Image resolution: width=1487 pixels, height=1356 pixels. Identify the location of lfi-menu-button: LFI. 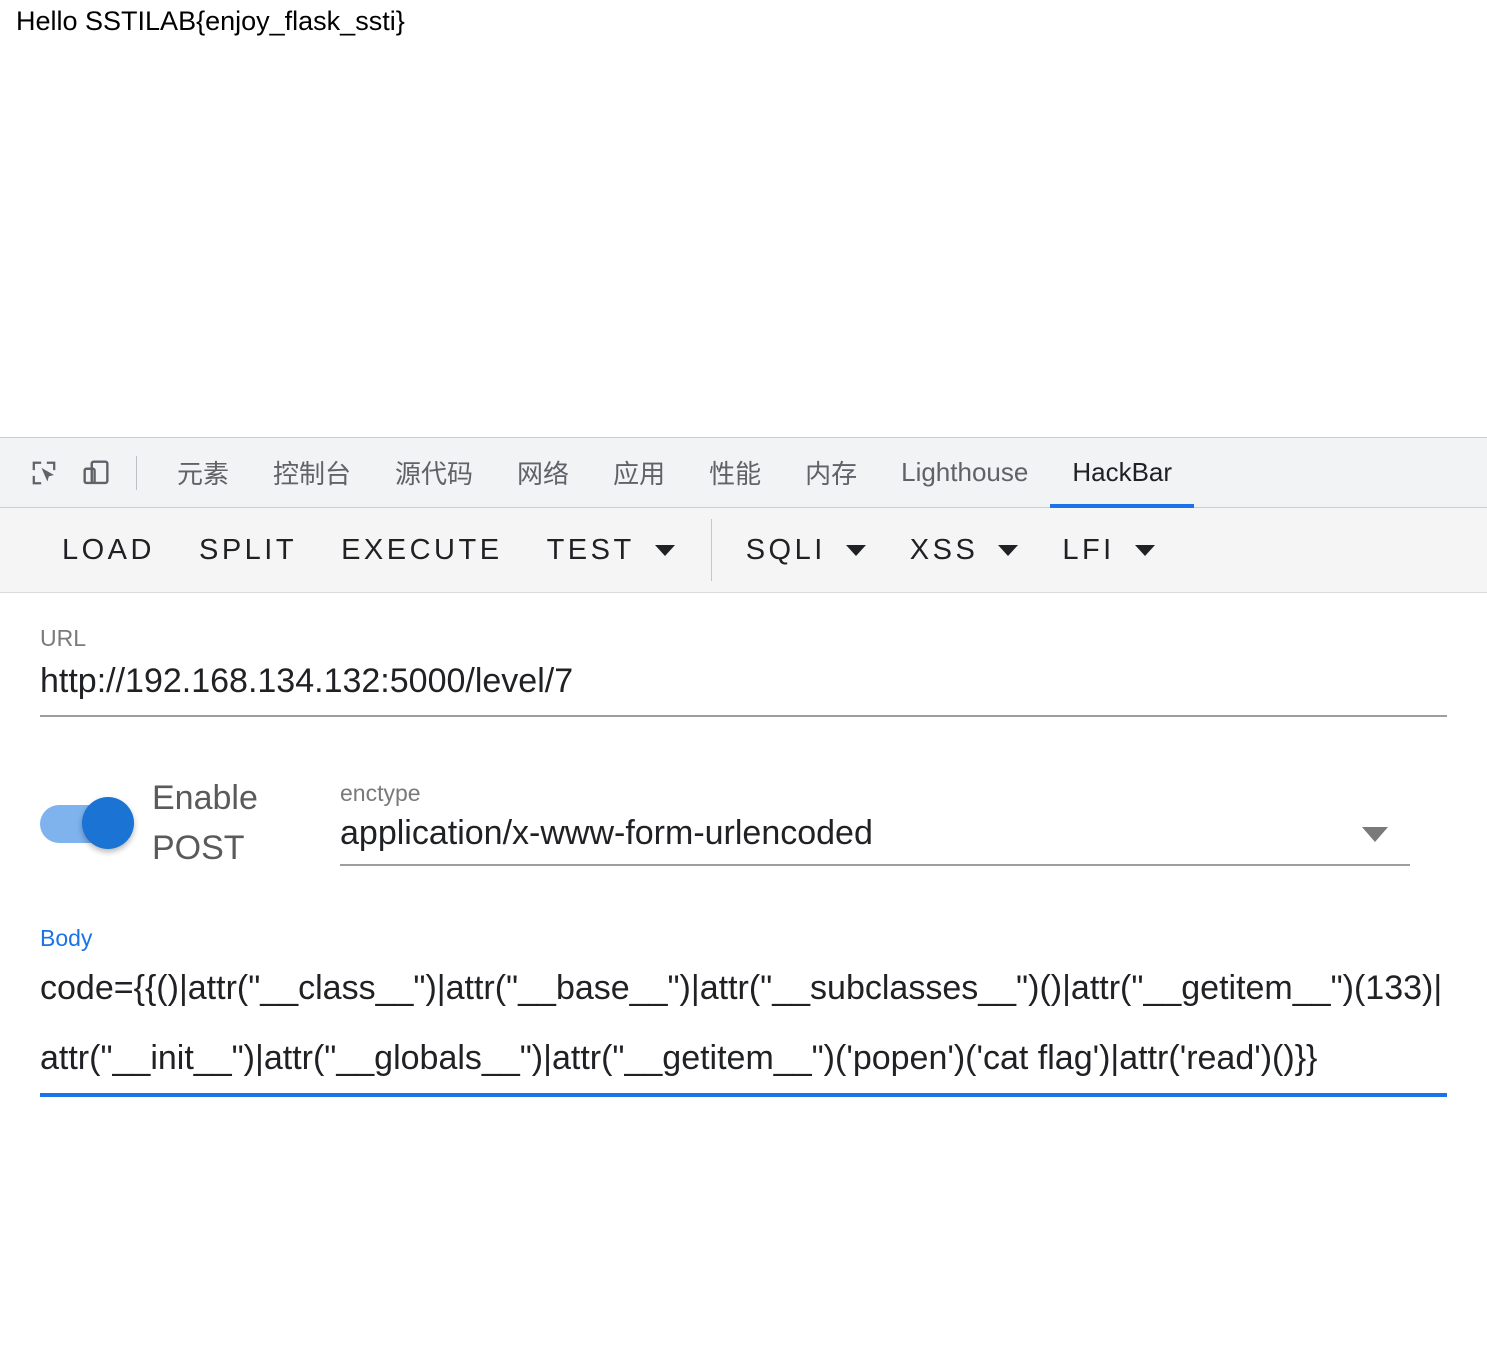
(1108, 550).